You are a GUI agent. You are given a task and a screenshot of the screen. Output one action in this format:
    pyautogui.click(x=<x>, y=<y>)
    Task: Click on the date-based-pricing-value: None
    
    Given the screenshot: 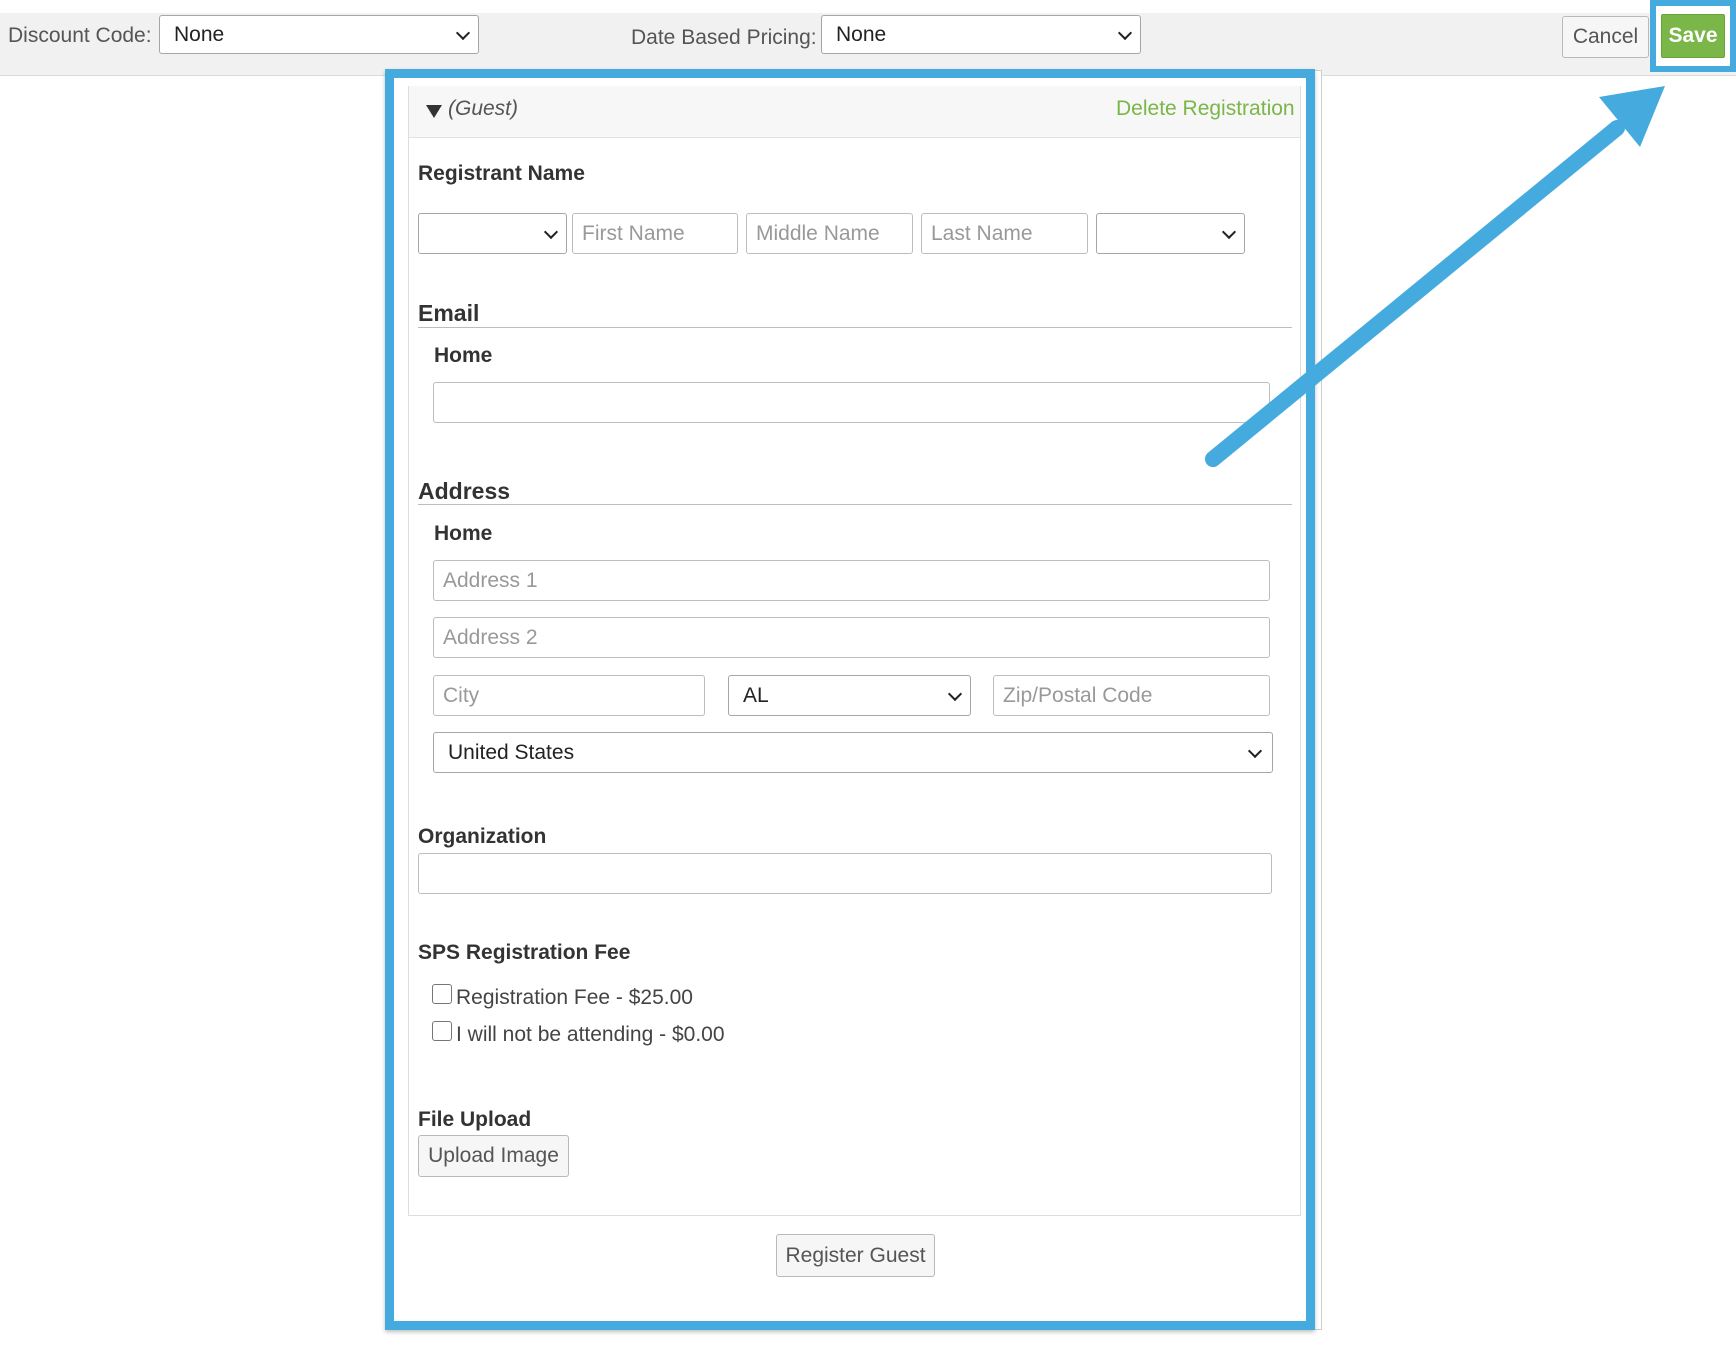 What is the action you would take?
    pyautogui.click(x=861, y=34)
    